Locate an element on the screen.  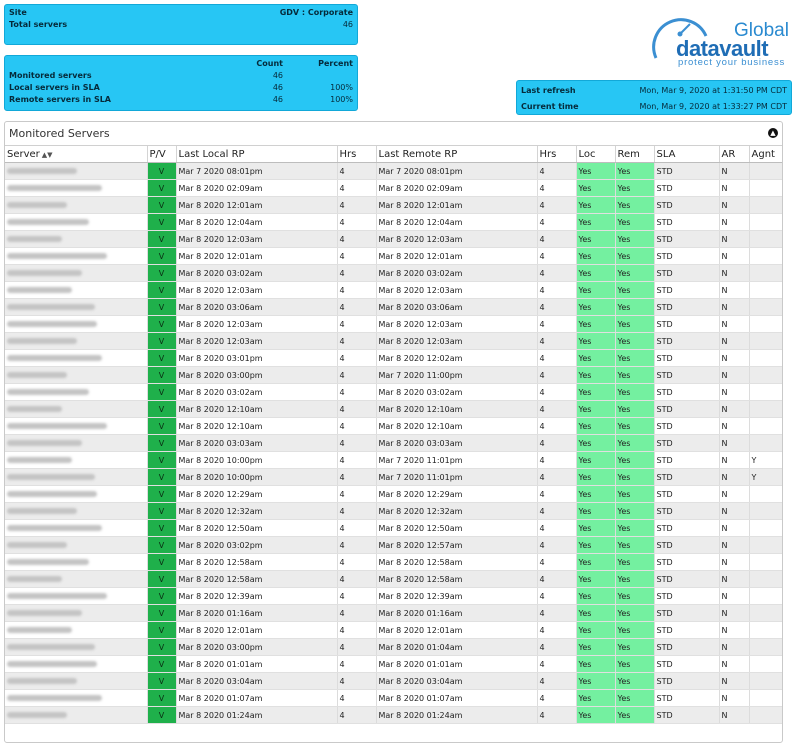
last-local-rp-cell: Mar 8 2020 03:00pm is located at coordinates (257, 375).